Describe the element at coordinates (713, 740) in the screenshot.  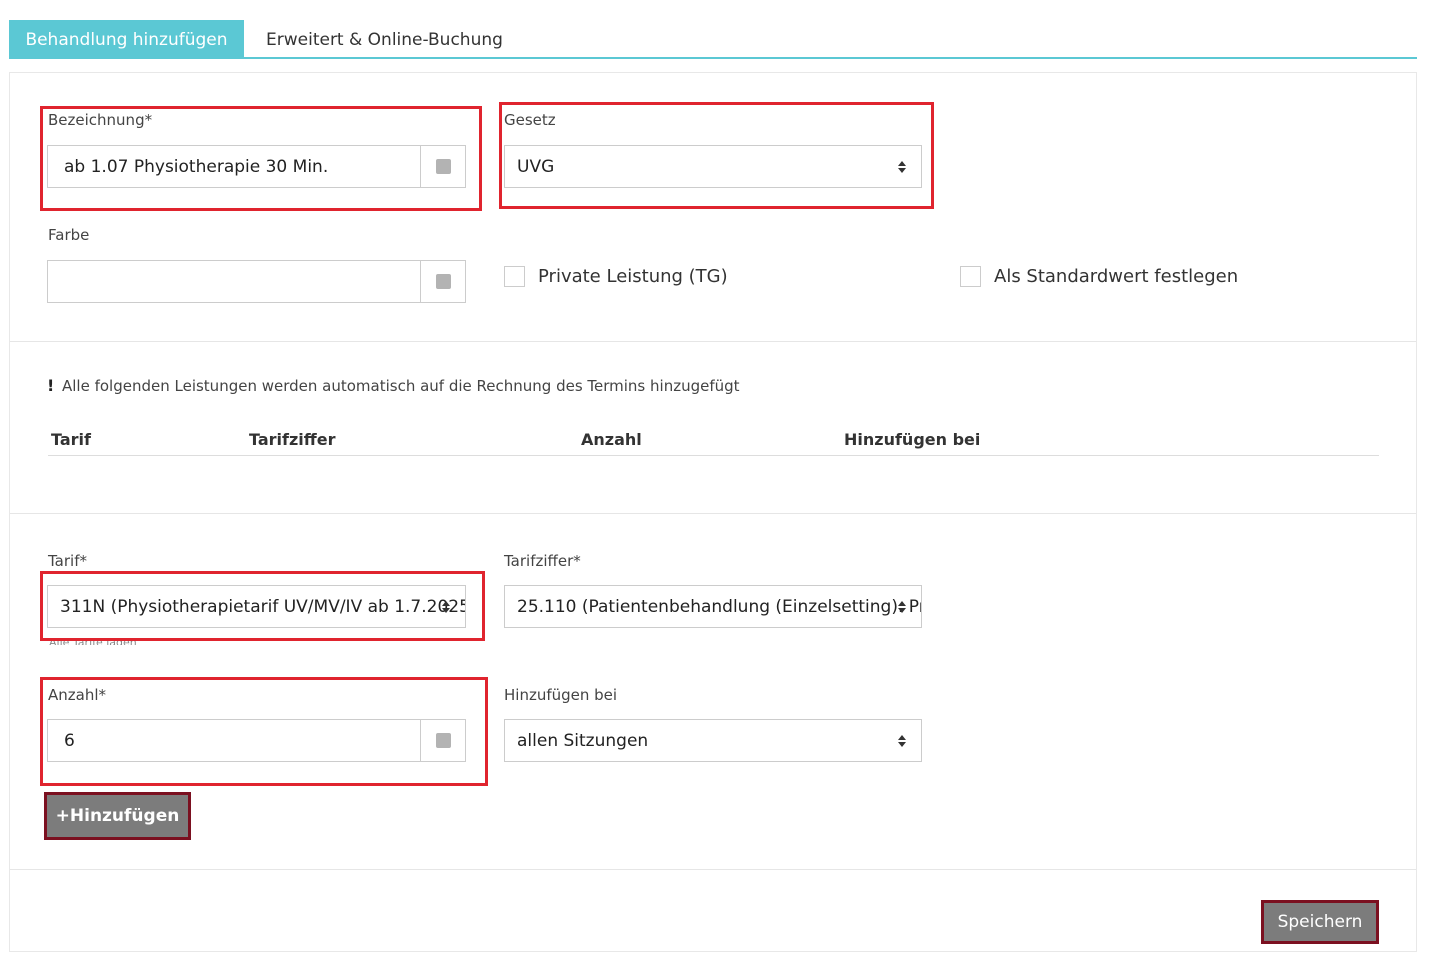
I see `hinzufuegen-bei-select: allen Sitzungen` at that location.